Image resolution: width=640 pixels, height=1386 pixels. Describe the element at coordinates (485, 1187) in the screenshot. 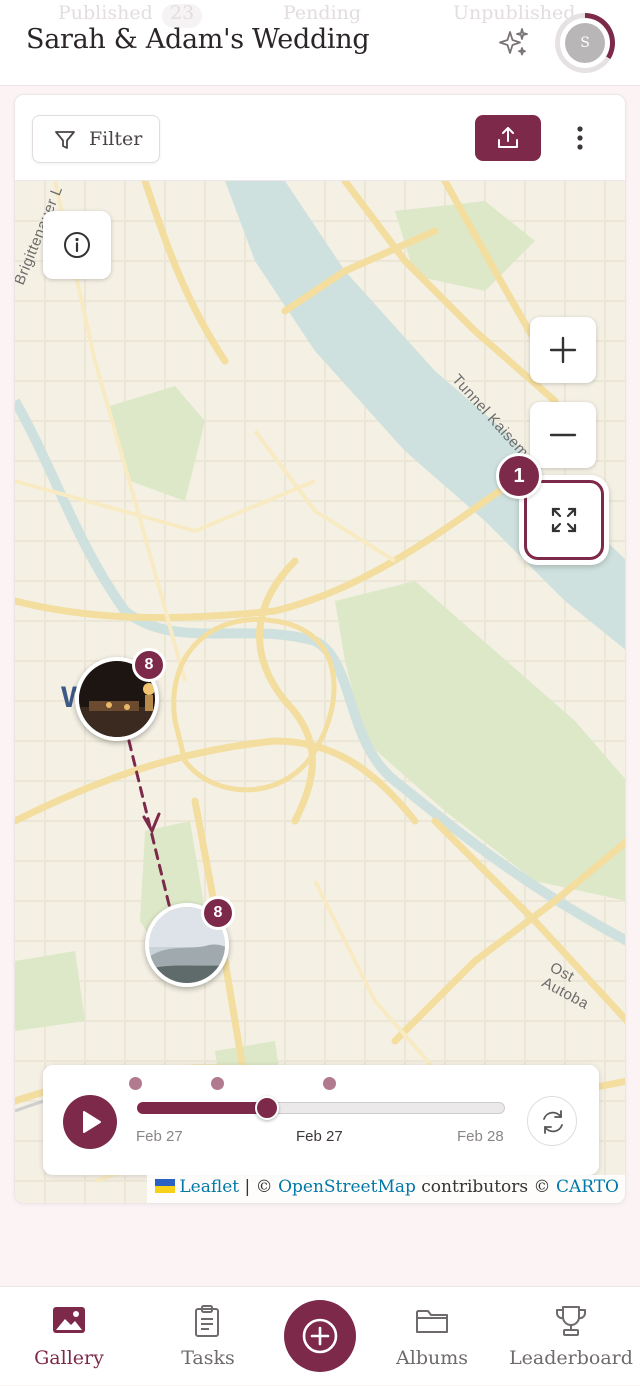

I see `attribution-contributors: contributors ©` at that location.